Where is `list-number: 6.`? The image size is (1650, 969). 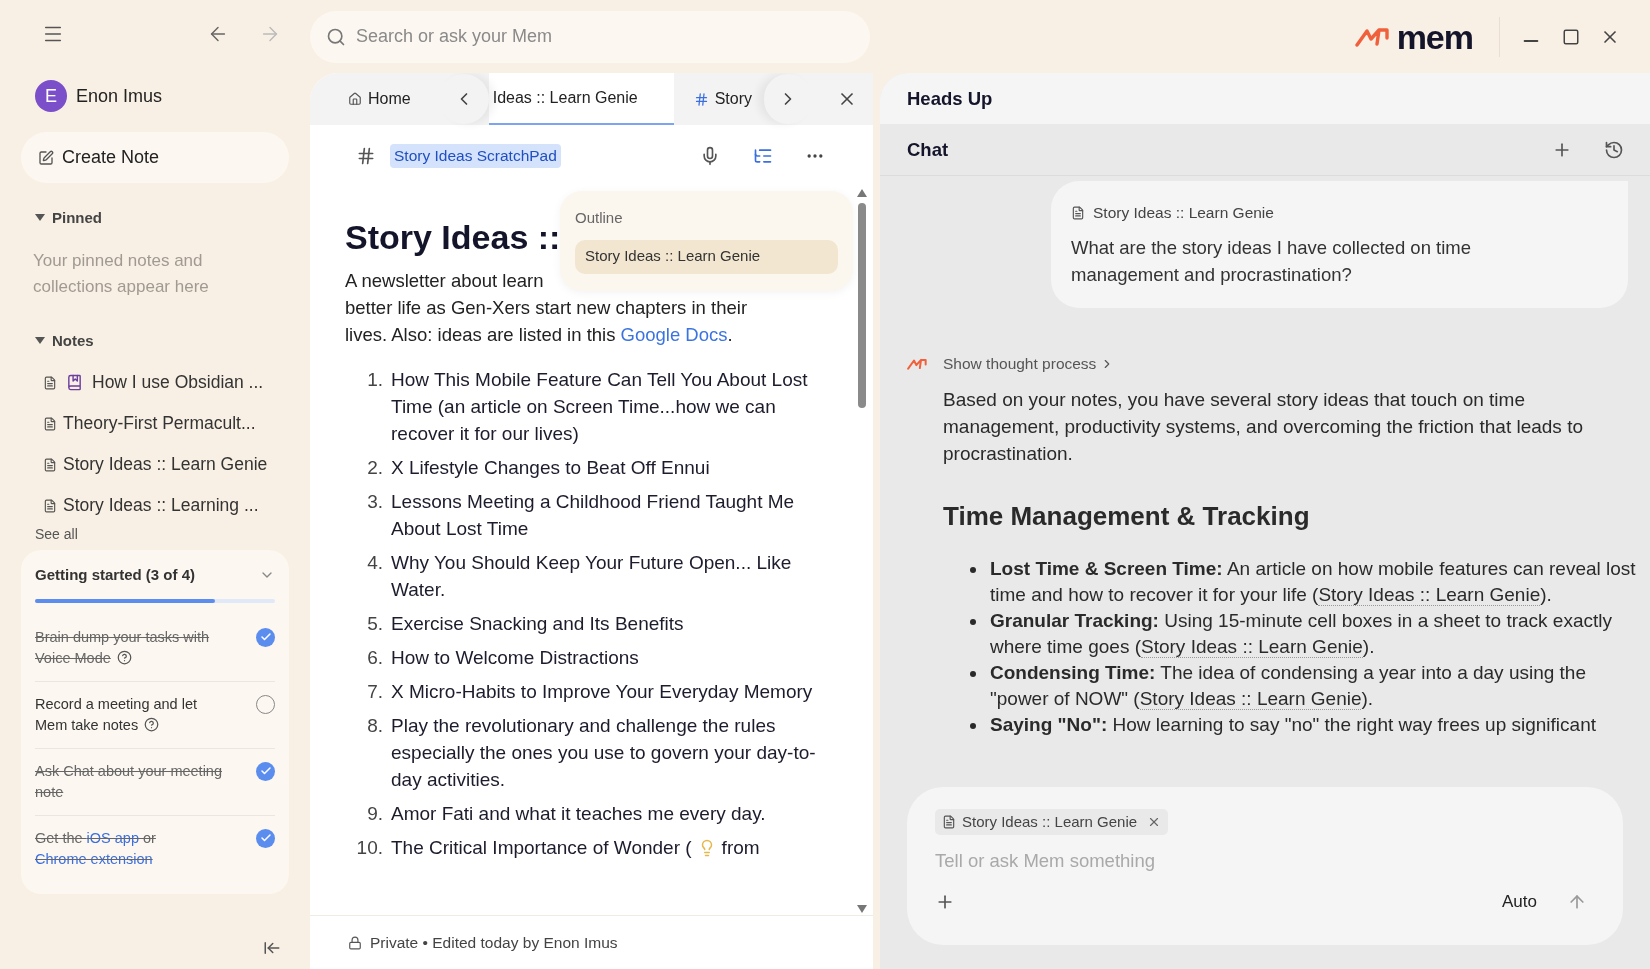 list-number: 6. is located at coordinates (375, 658).